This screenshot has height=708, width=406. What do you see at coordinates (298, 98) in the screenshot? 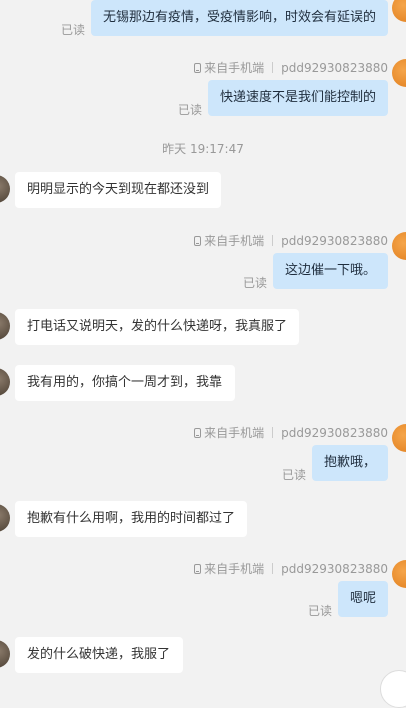
I see `message-bubble-outgoing: 快递速度不是我们能控制的` at bounding box center [298, 98].